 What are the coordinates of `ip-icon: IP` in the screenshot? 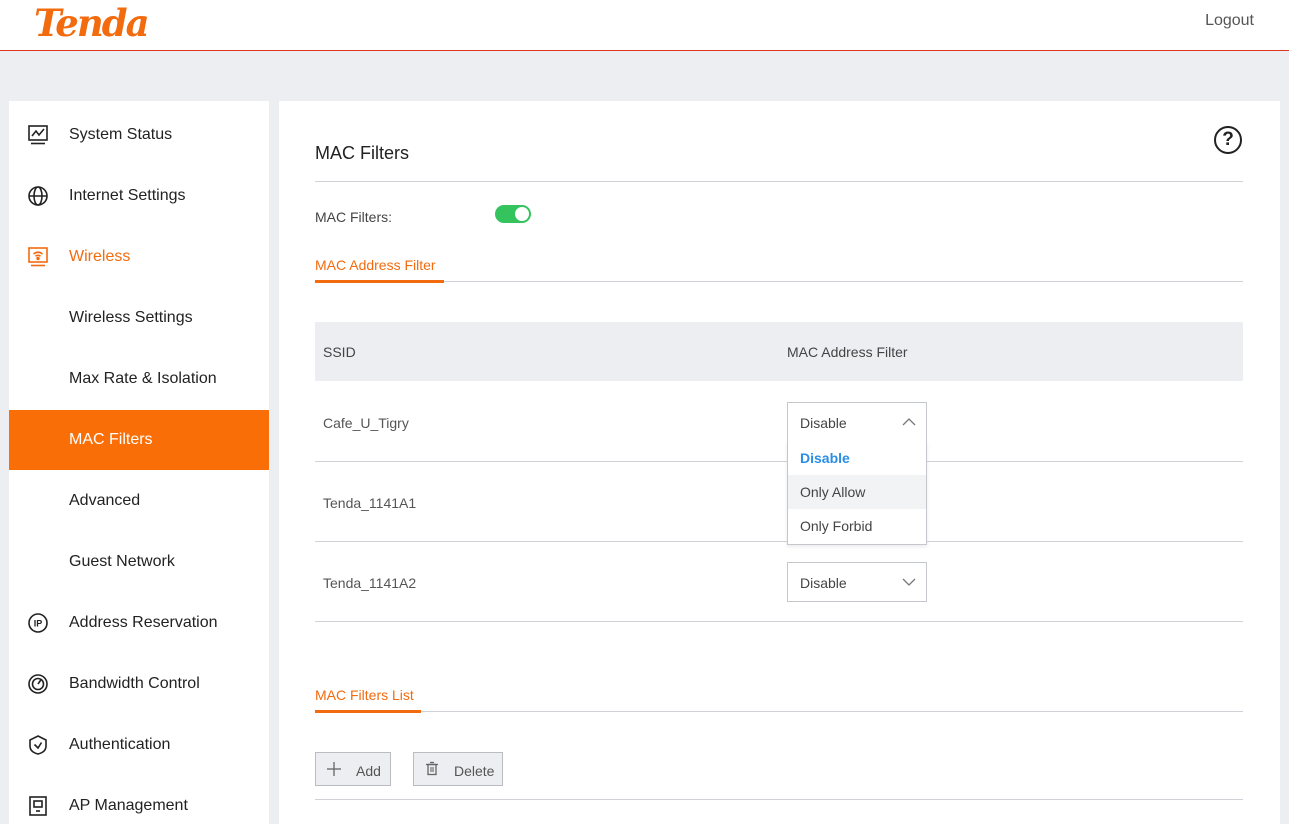 It's located at (38, 623).